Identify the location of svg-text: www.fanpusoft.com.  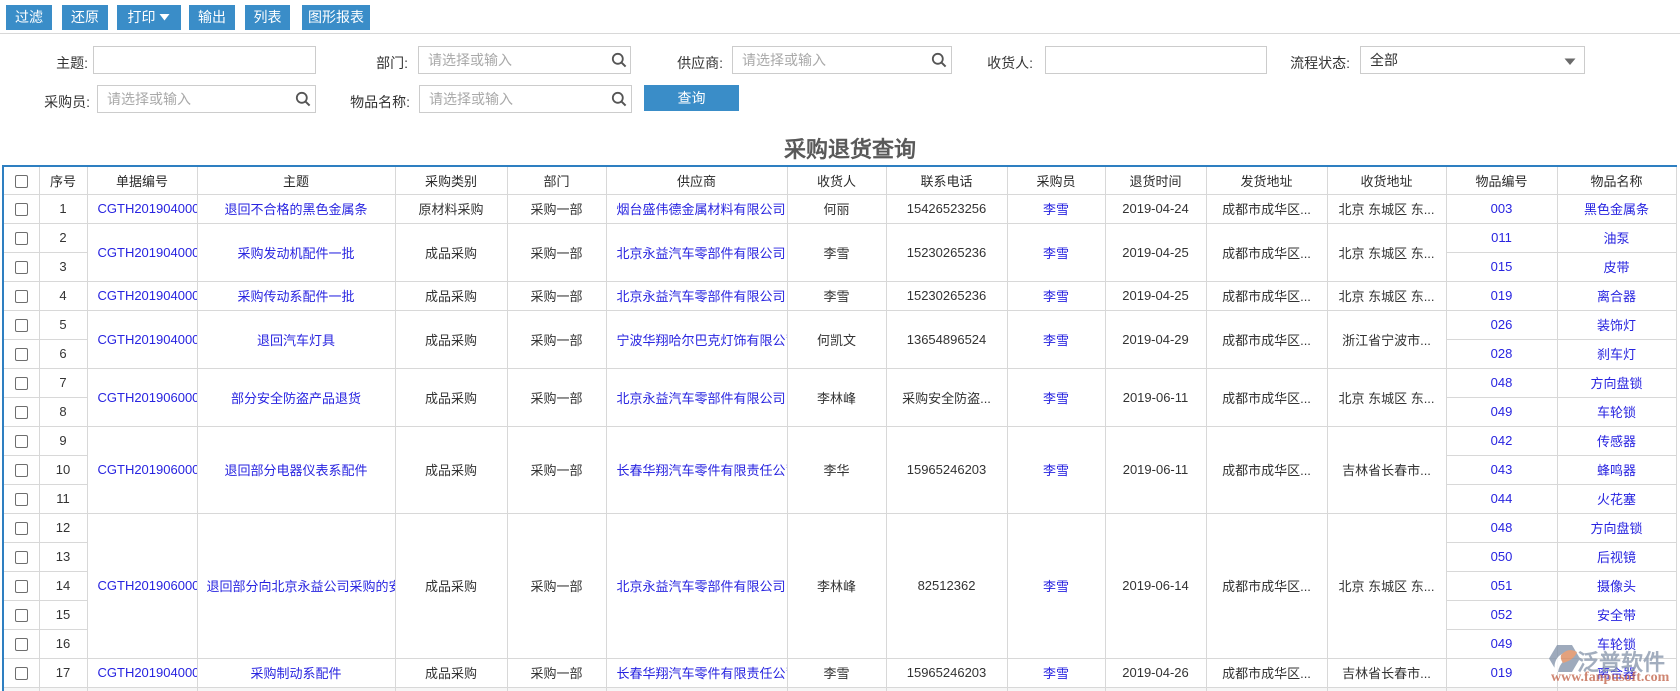
(1610, 677).